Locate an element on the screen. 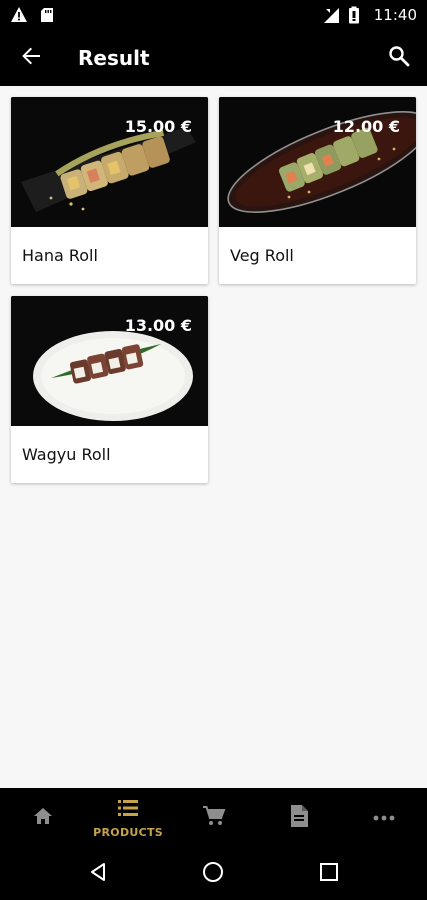 This screenshot has width=427, height=900. product-price: 13.00 € is located at coordinates (158, 325).